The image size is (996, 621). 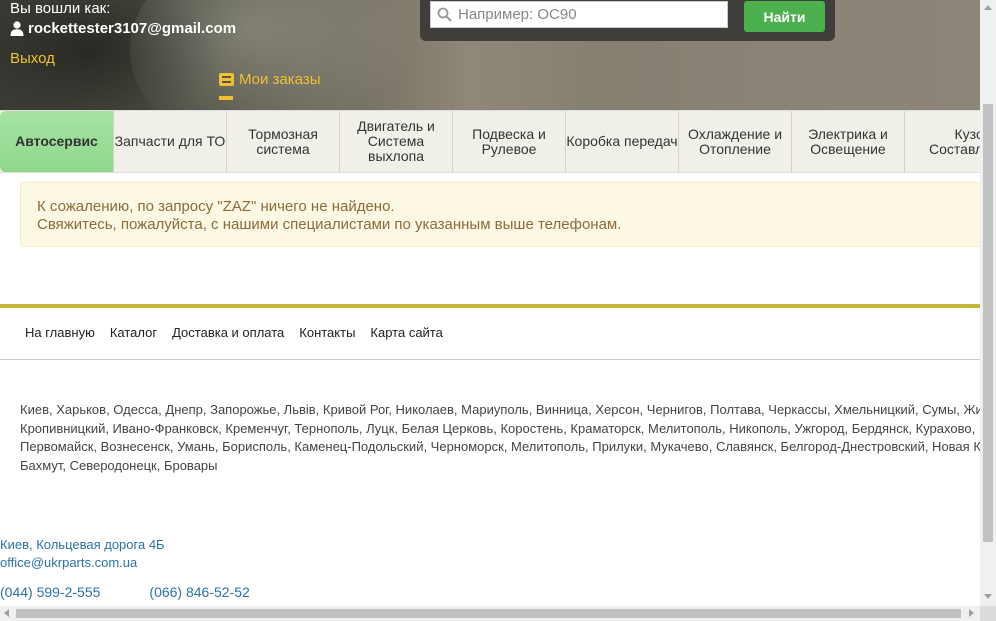 I want to click on vertical-scrollbar, so click(x=988, y=303).